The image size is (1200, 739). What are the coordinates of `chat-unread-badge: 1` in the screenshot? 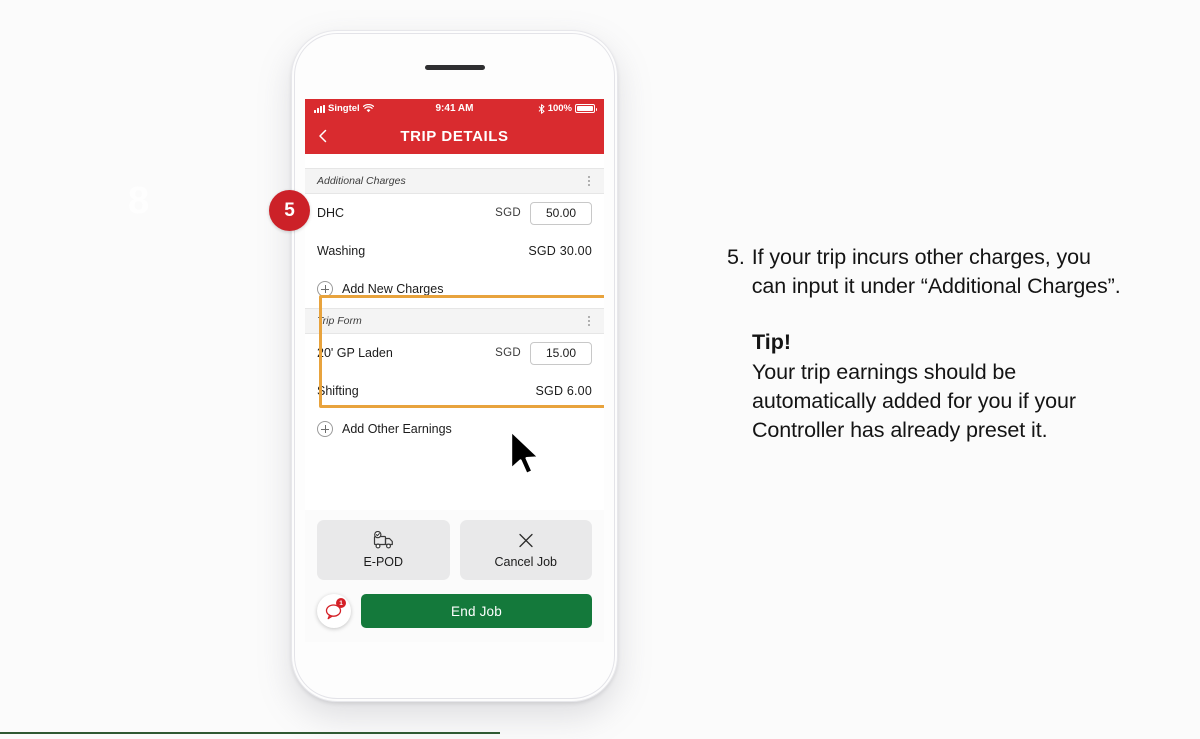 It's located at (341, 603).